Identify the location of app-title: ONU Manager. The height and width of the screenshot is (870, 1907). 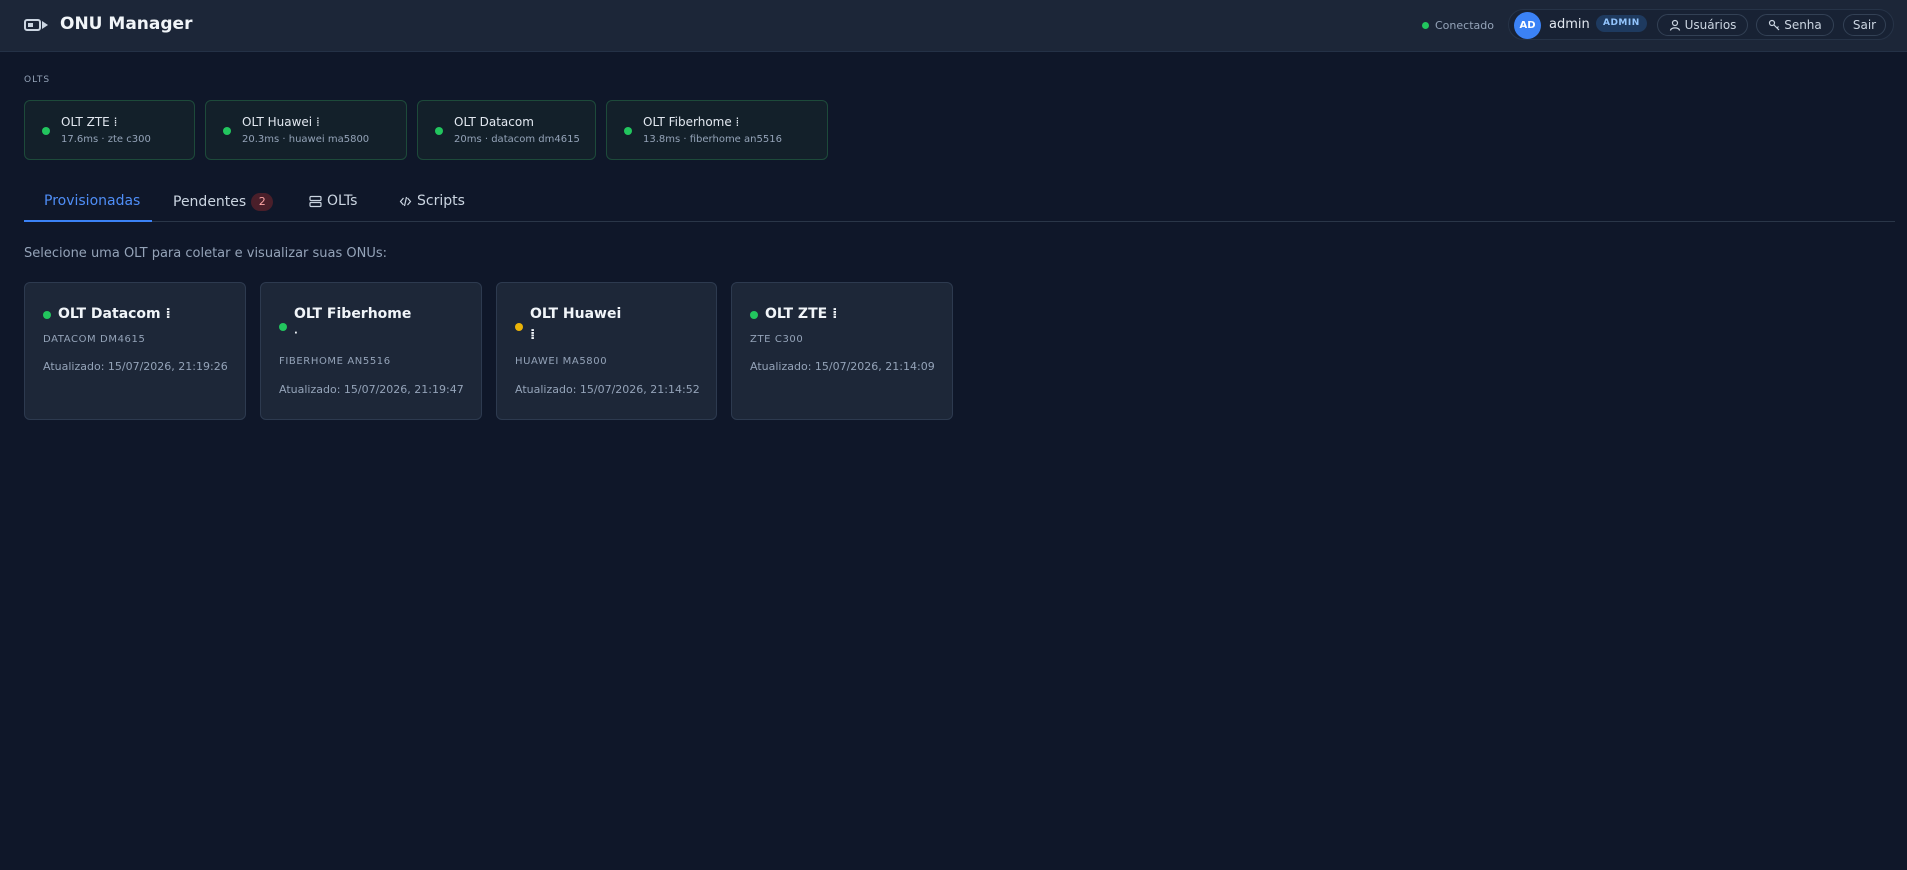
(126, 24).